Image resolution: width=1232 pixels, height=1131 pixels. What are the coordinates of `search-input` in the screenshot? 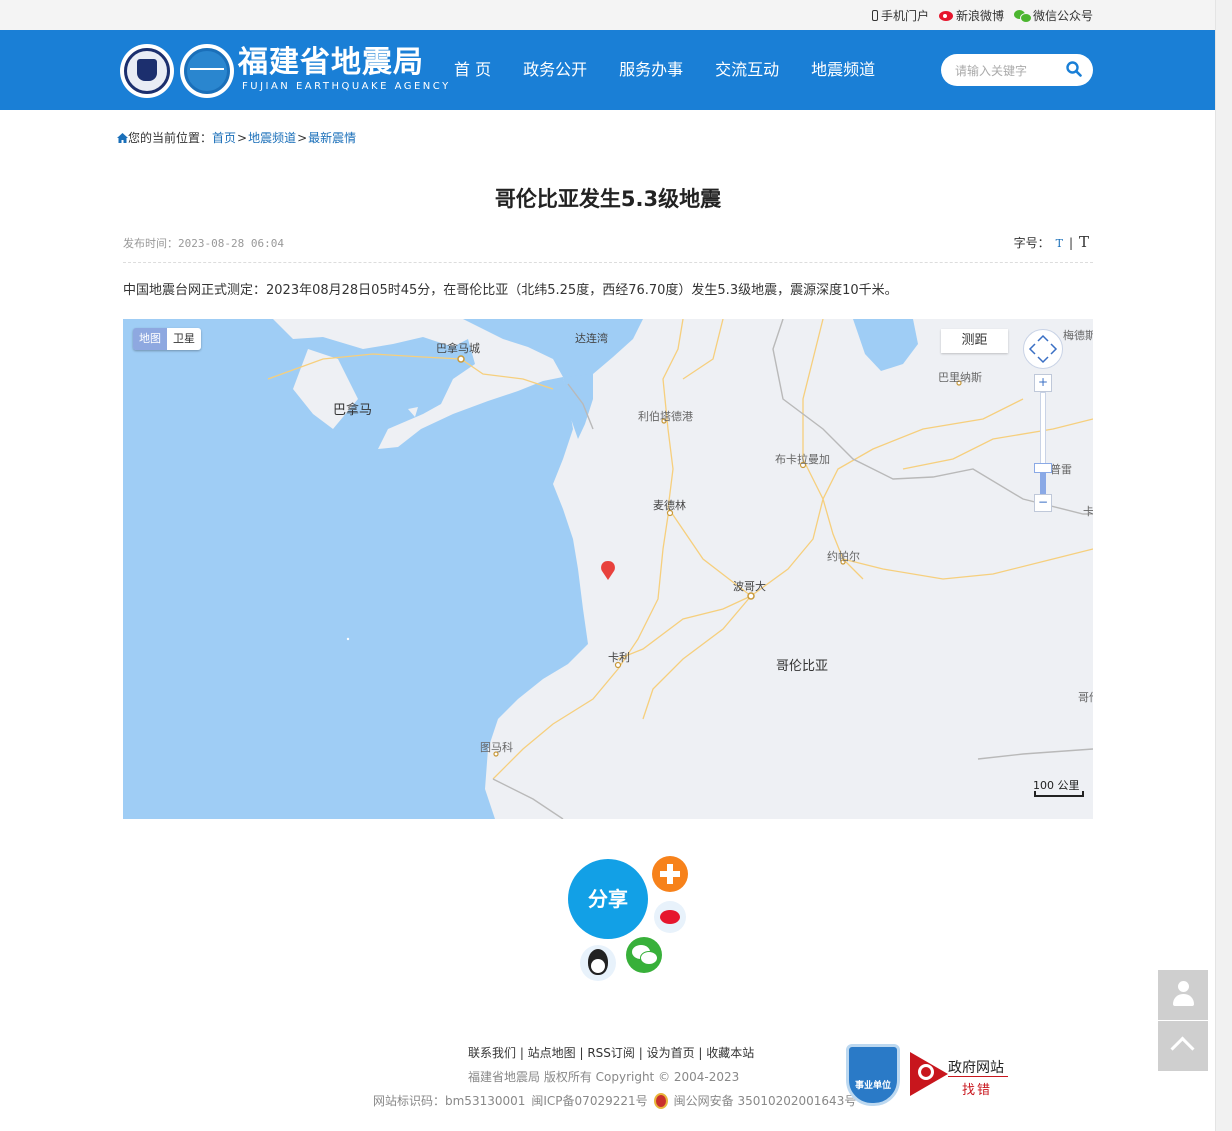 It's located at (1005, 71).